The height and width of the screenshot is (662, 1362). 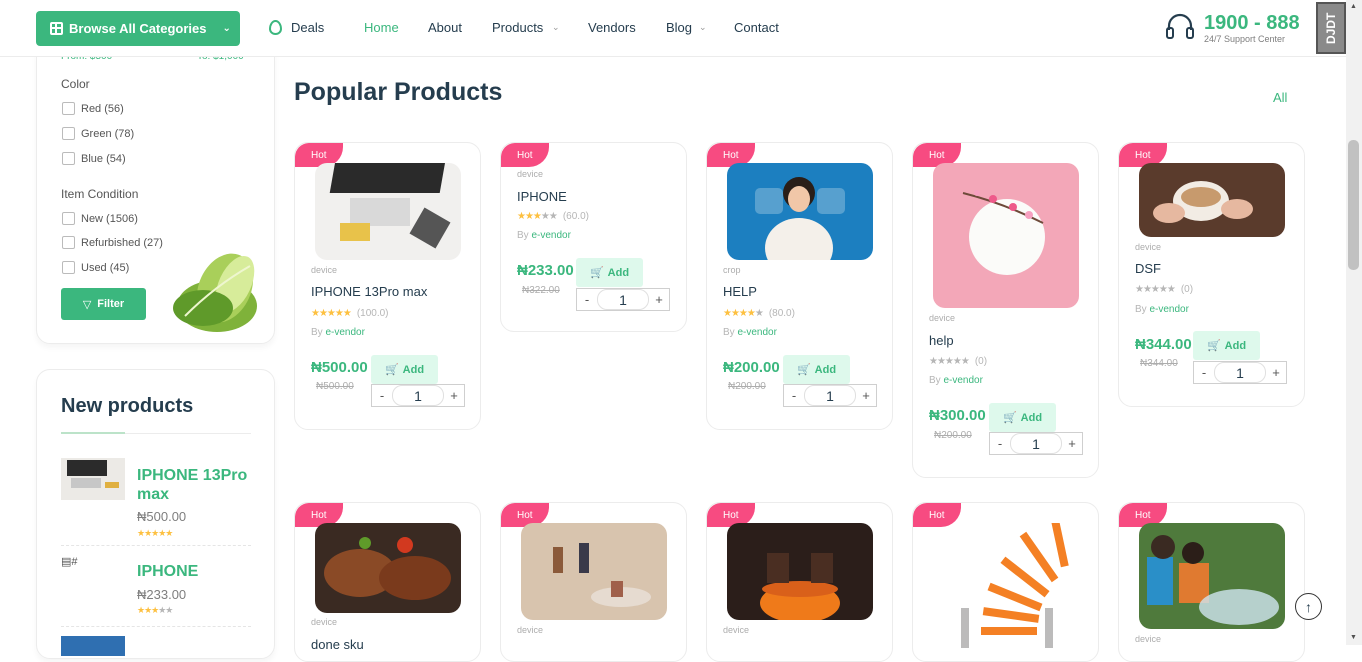 I want to click on new-product-price: ₦233.00, so click(x=162, y=594).